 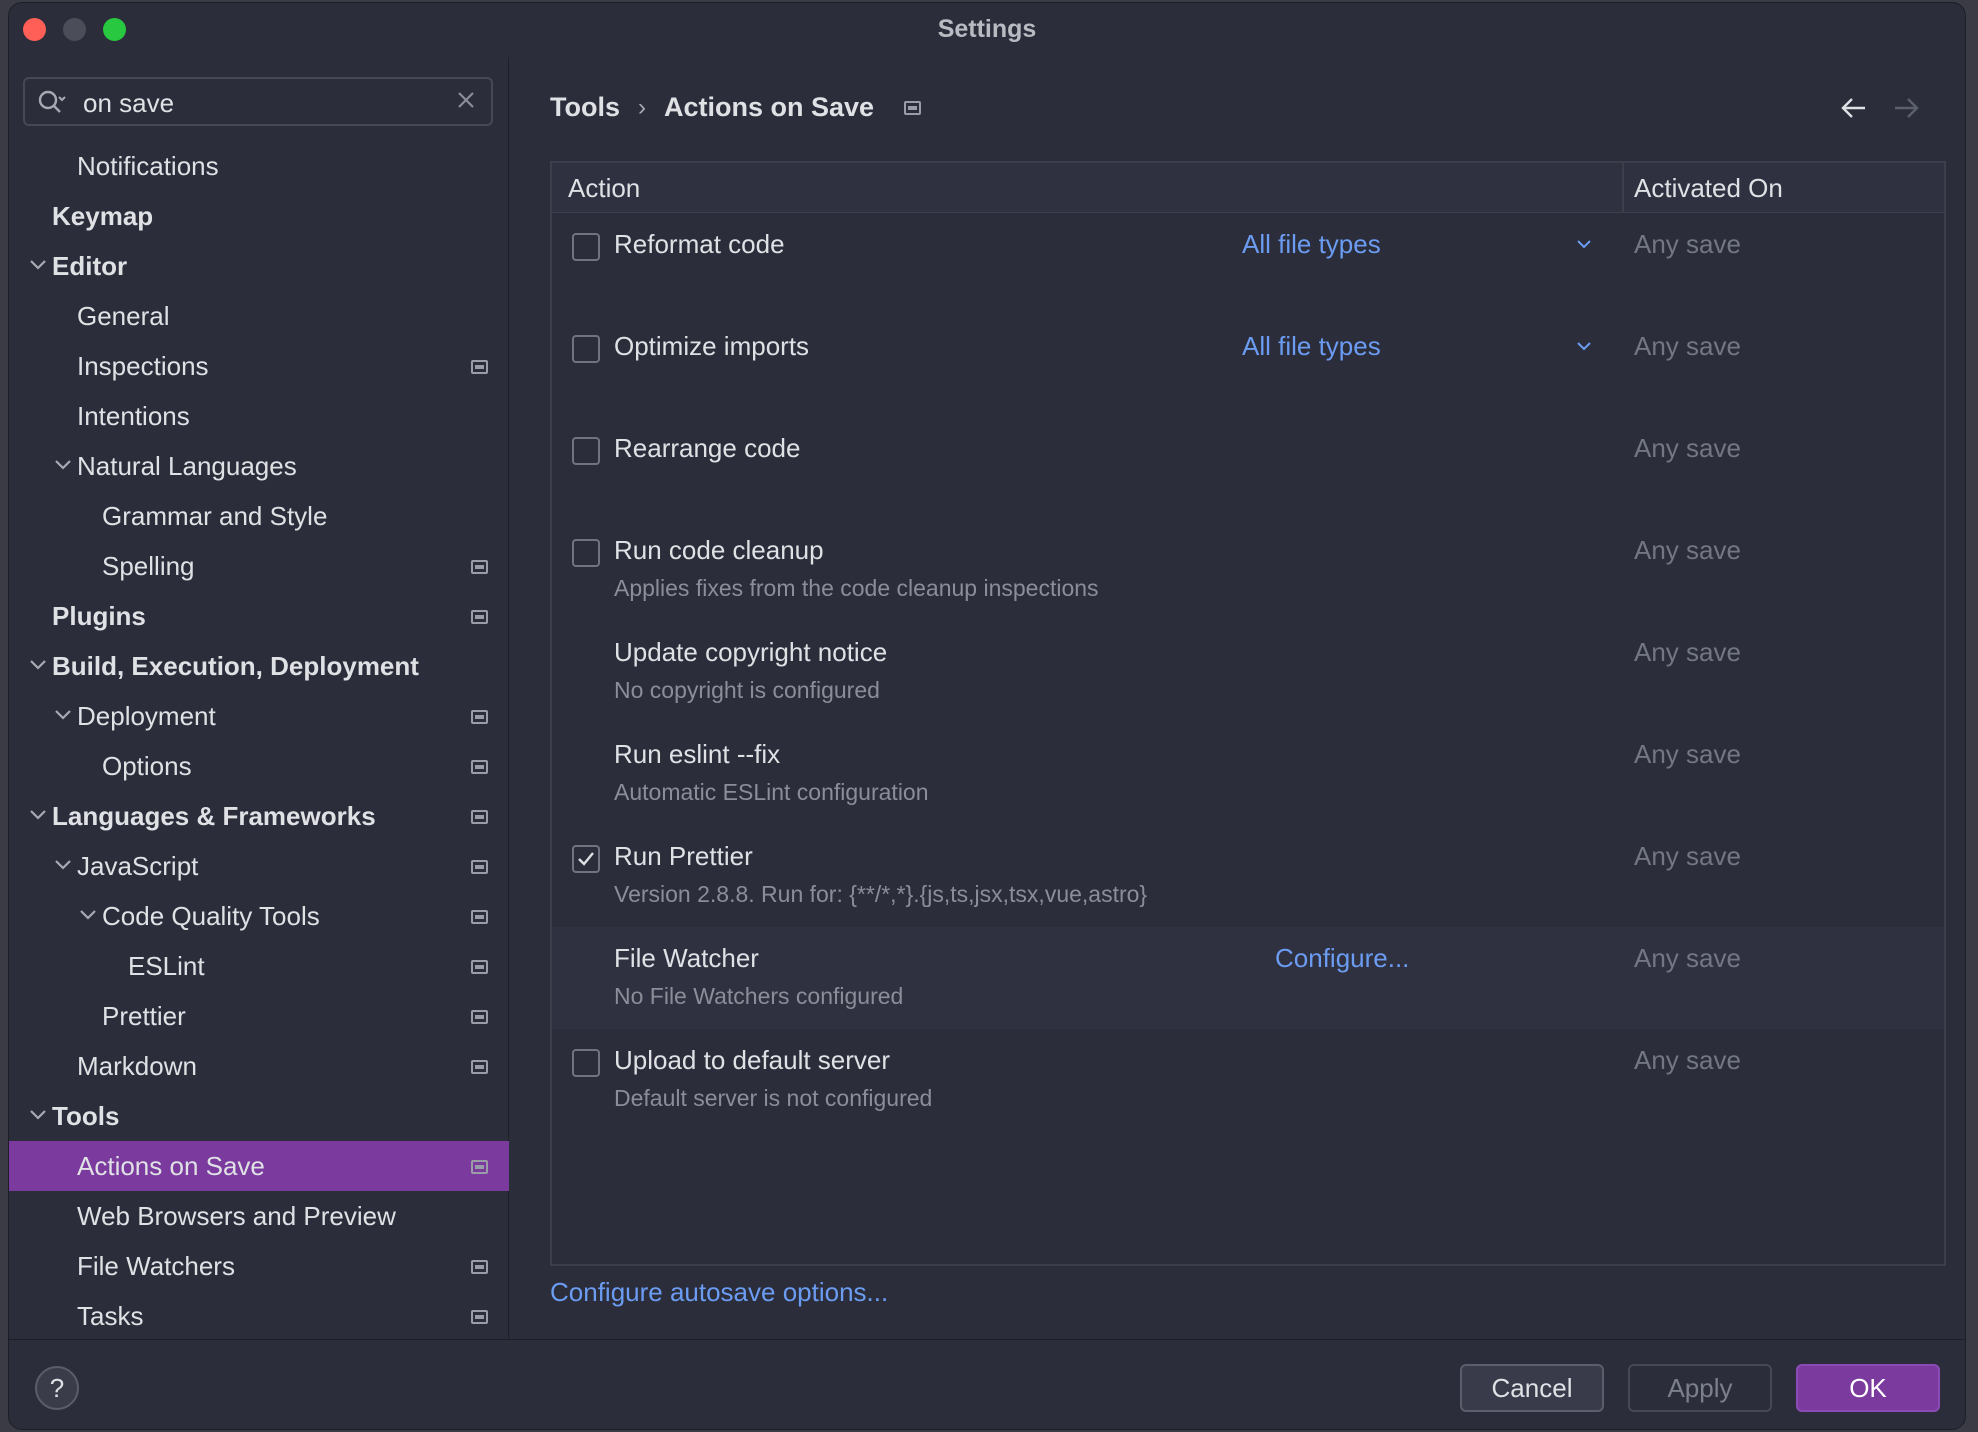 What do you see at coordinates (187, 466) in the screenshot?
I see `sidebar-item-label: Natural Languages` at bounding box center [187, 466].